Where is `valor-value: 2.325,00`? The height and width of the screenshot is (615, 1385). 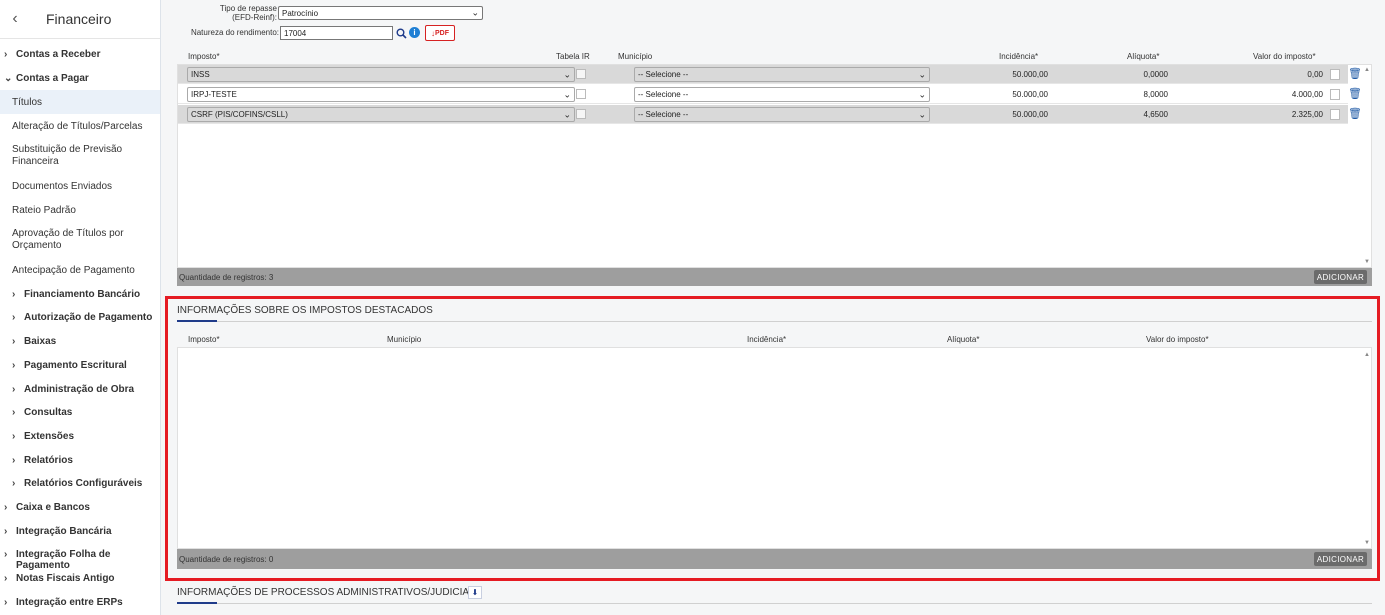
valor-value: 2.325,00 is located at coordinates (1250, 114).